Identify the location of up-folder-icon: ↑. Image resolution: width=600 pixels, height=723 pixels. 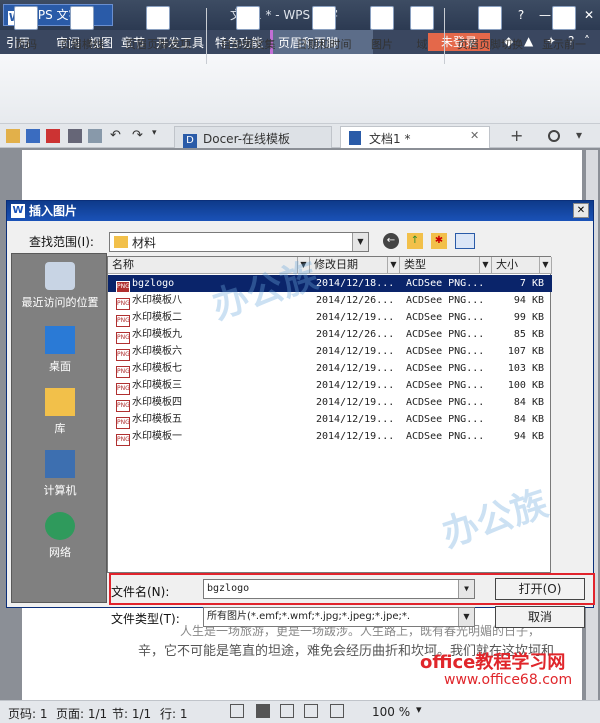
(415, 241).